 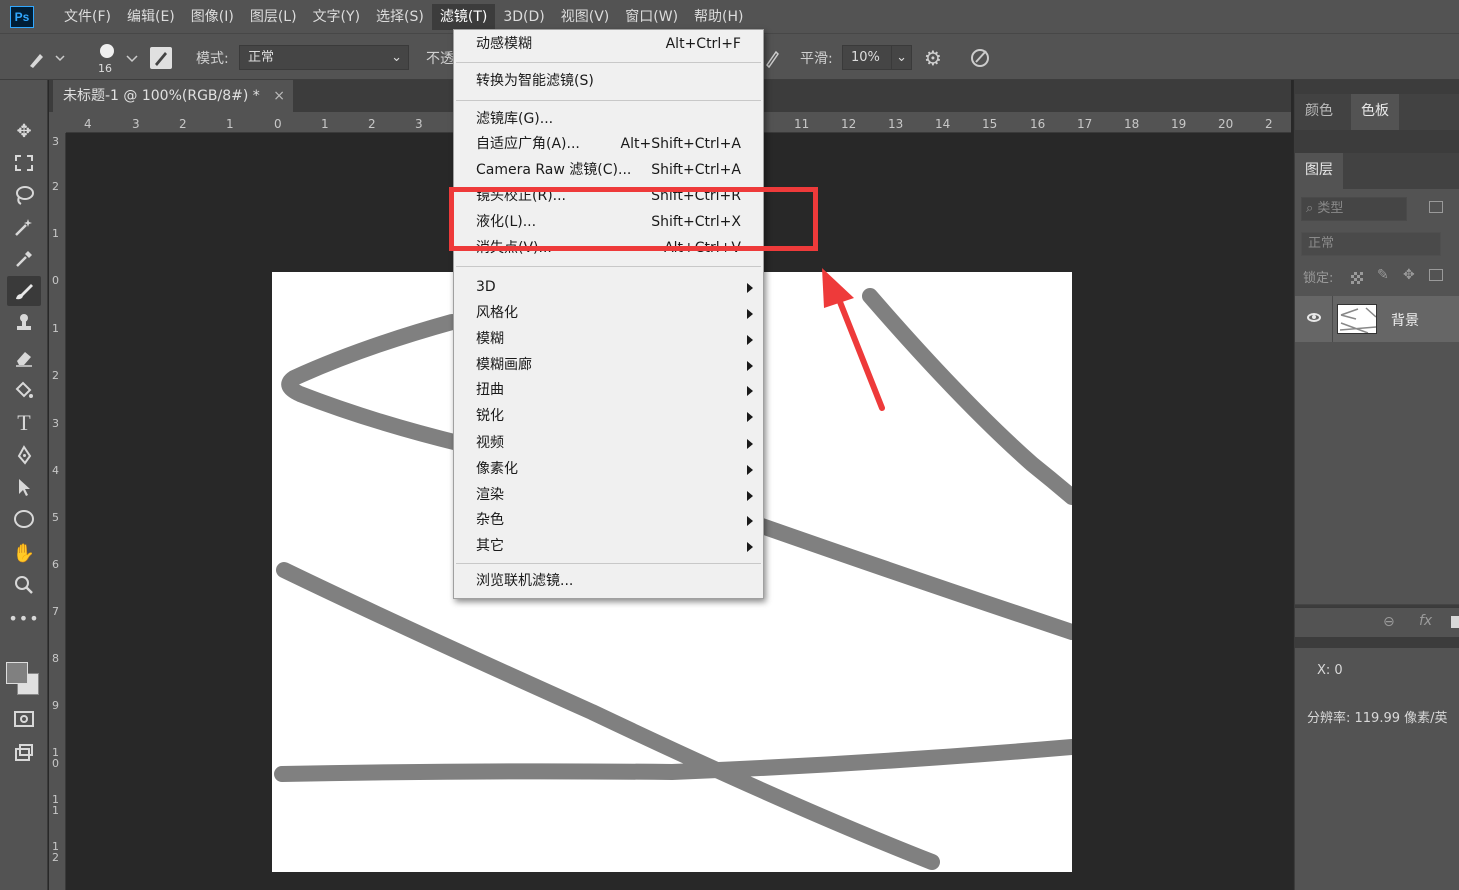 I want to click on paint-bucket-tool-icon, so click(x=24, y=390).